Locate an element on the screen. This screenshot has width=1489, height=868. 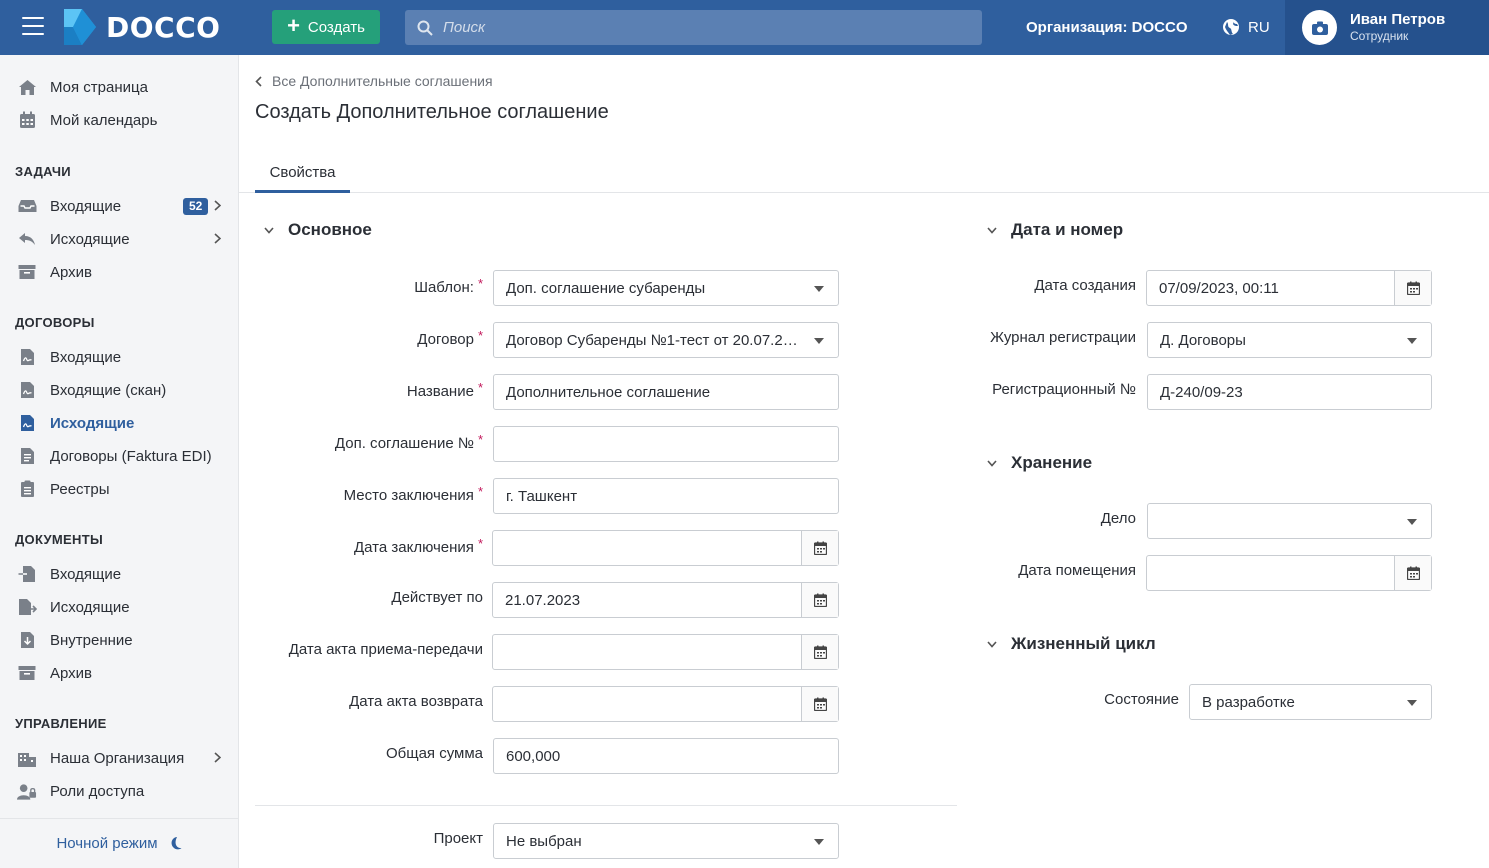
placement-date-field is located at coordinates (1289, 573).